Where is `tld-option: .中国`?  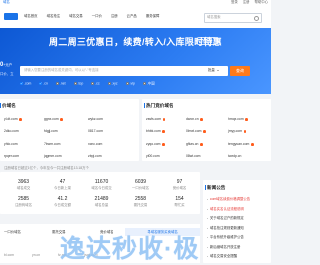
tld-option: .中国 is located at coordinates (148, 84).